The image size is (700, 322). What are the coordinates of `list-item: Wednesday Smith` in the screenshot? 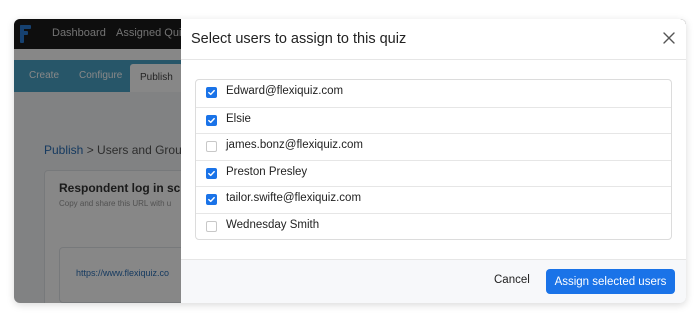 It's located at (433, 226).